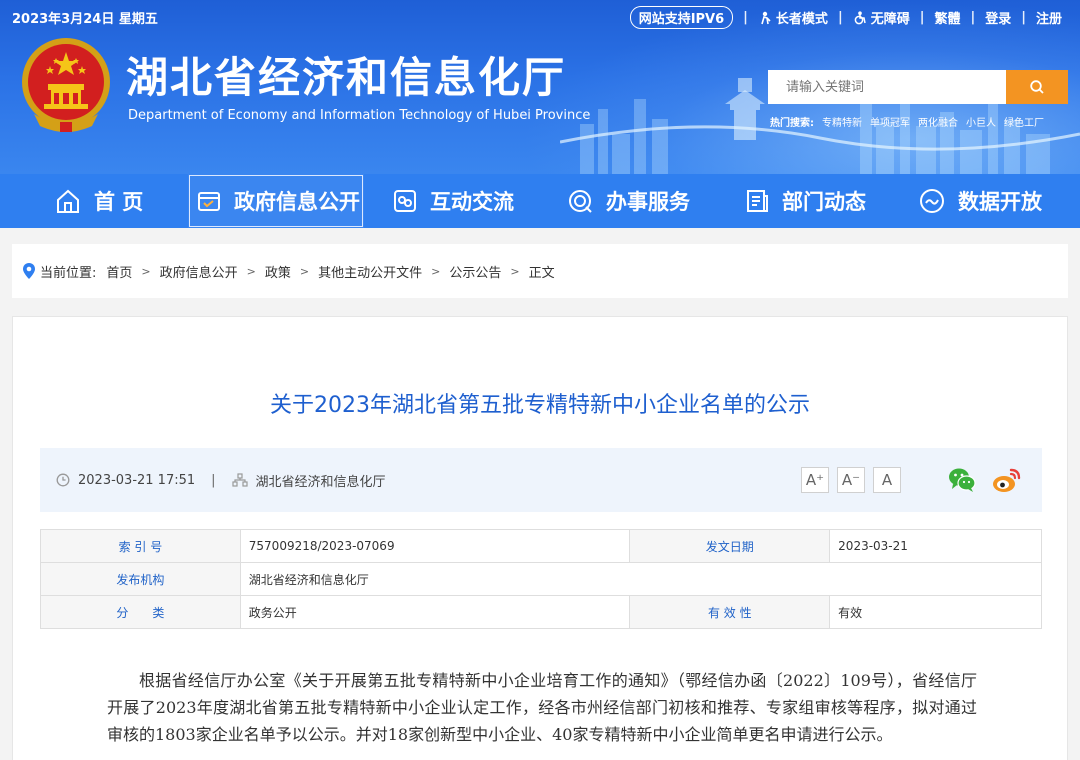 This screenshot has height=760, width=1080. I want to click on category-value: 政务公开, so click(435, 612).